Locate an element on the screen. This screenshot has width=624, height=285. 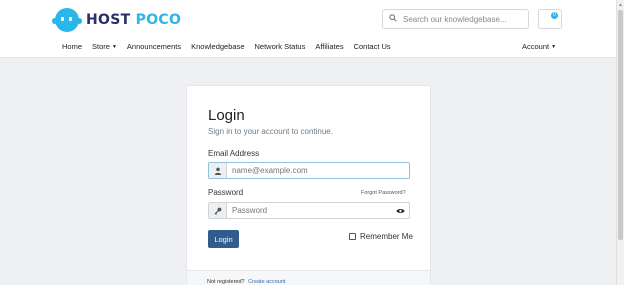
cart-count-badge: 0 is located at coordinates (554, 15).